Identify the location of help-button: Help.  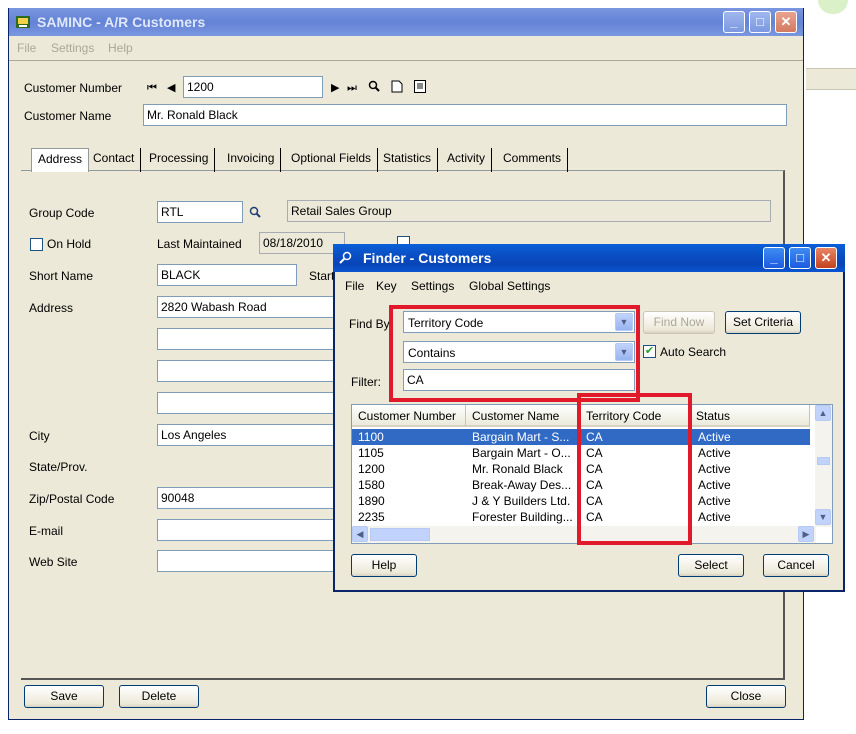
(384, 565).